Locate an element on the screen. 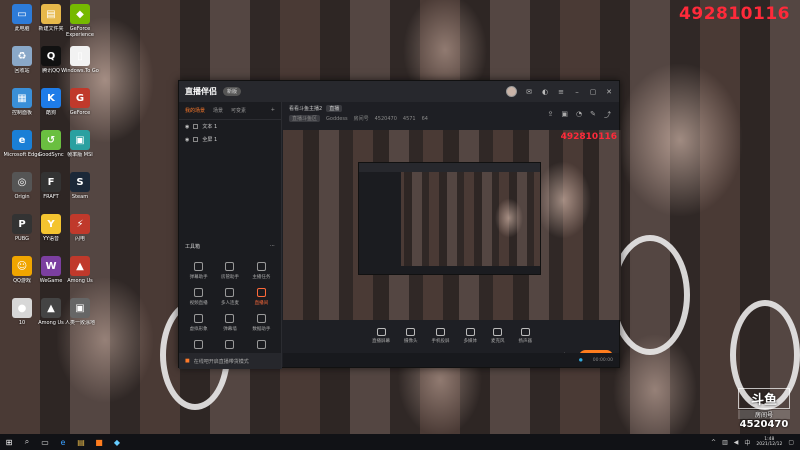 This screenshot has width=800, height=450. tool-label: 多人连麦 is located at coordinates (229, 303).